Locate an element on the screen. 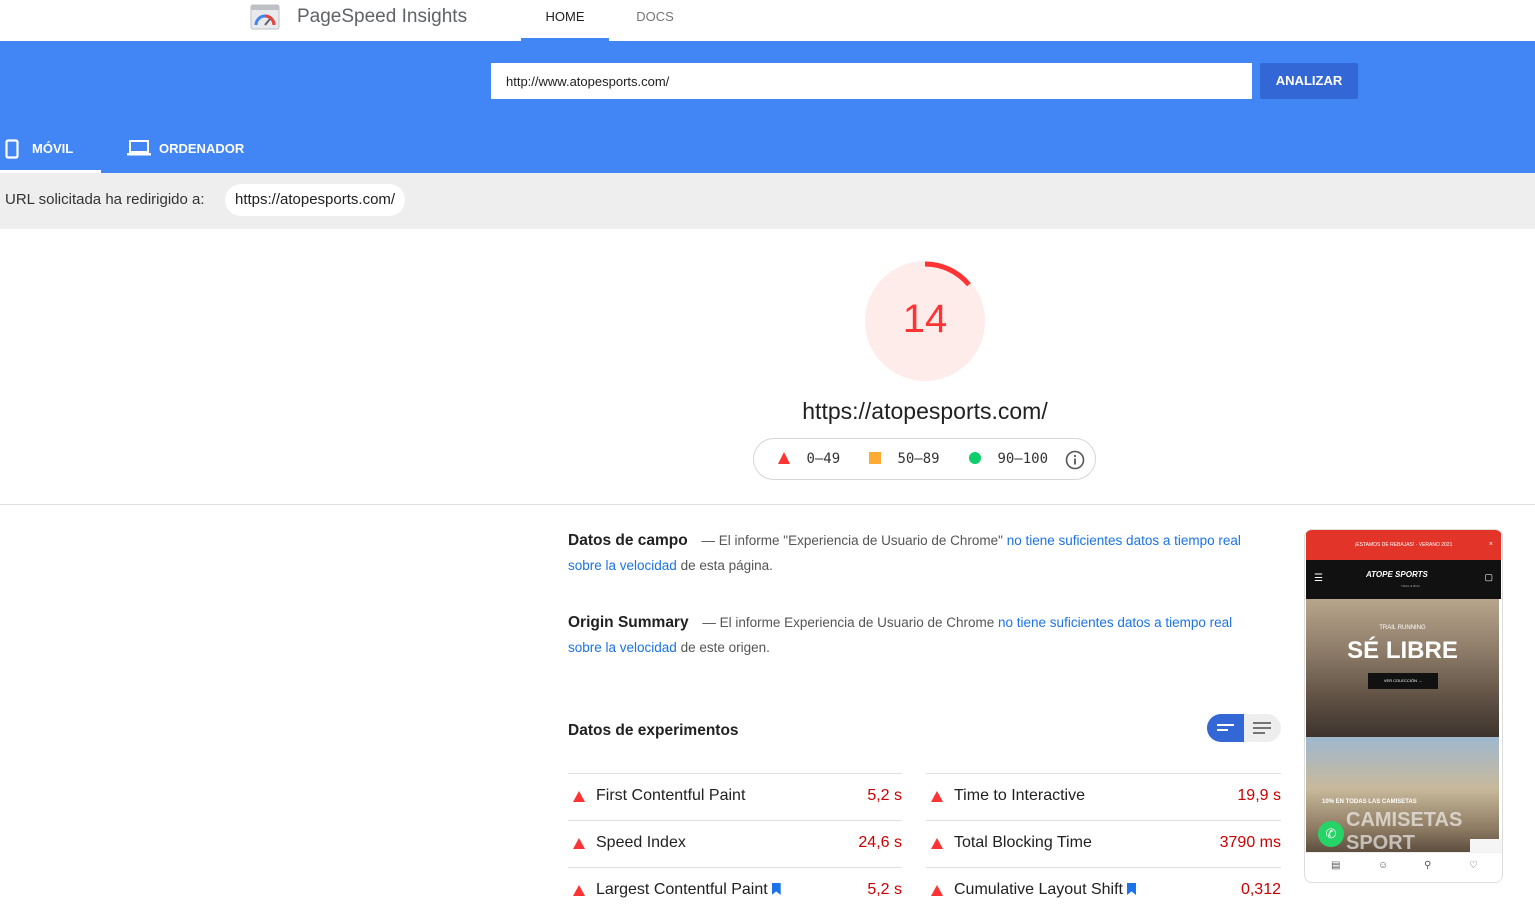 Image resolution: width=1535 pixels, height=917 pixels. url-input is located at coordinates (871, 81).